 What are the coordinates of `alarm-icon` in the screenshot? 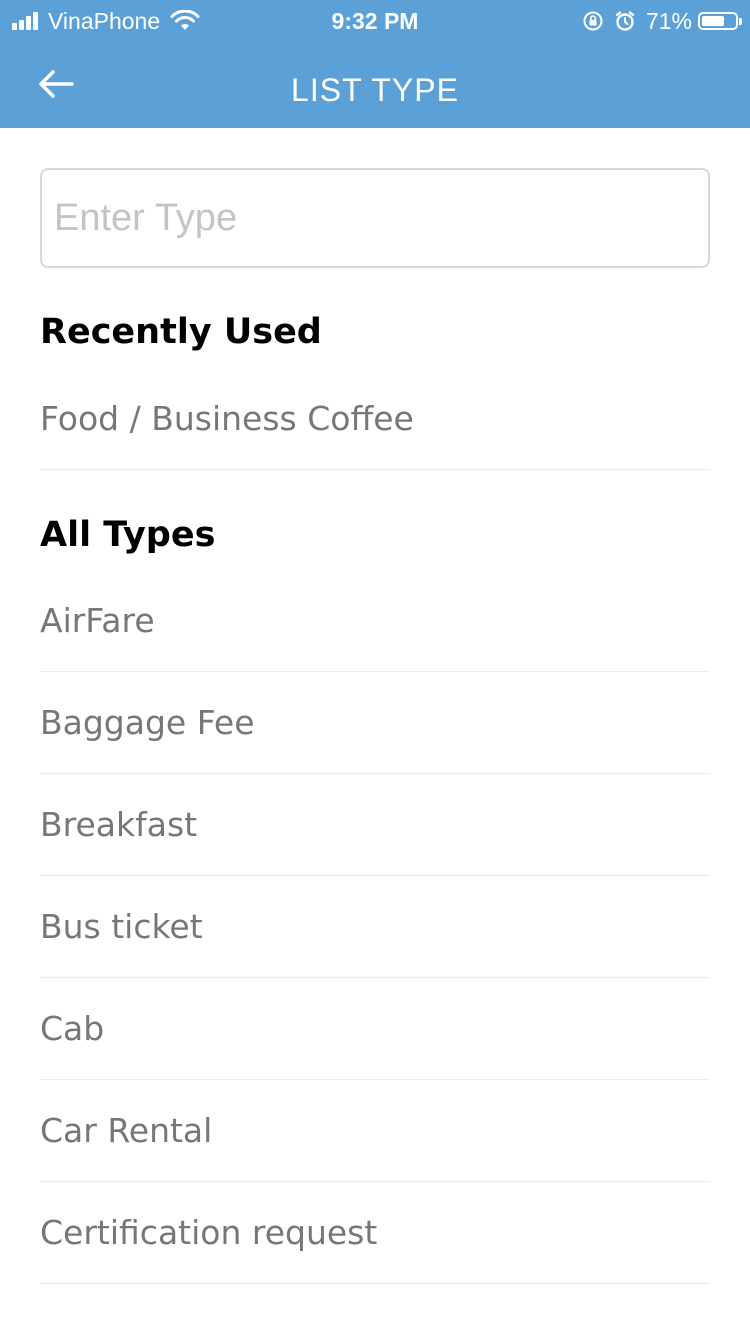 It's located at (625, 21).